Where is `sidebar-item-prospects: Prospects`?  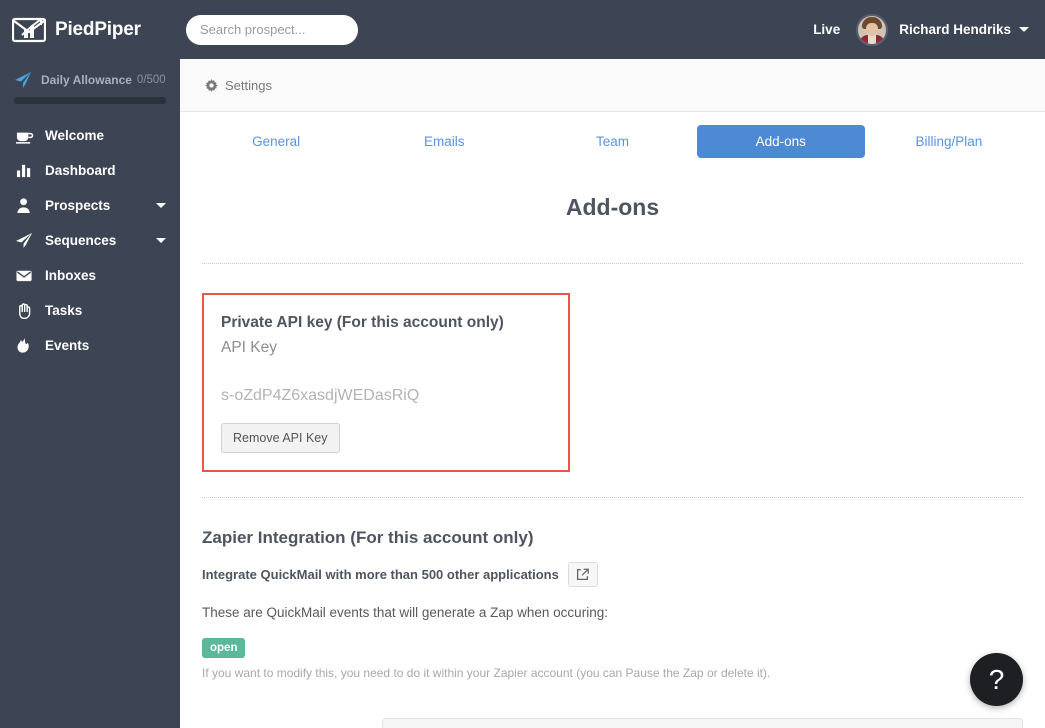
sidebar-item-prospects: Prospects is located at coordinates (90, 205).